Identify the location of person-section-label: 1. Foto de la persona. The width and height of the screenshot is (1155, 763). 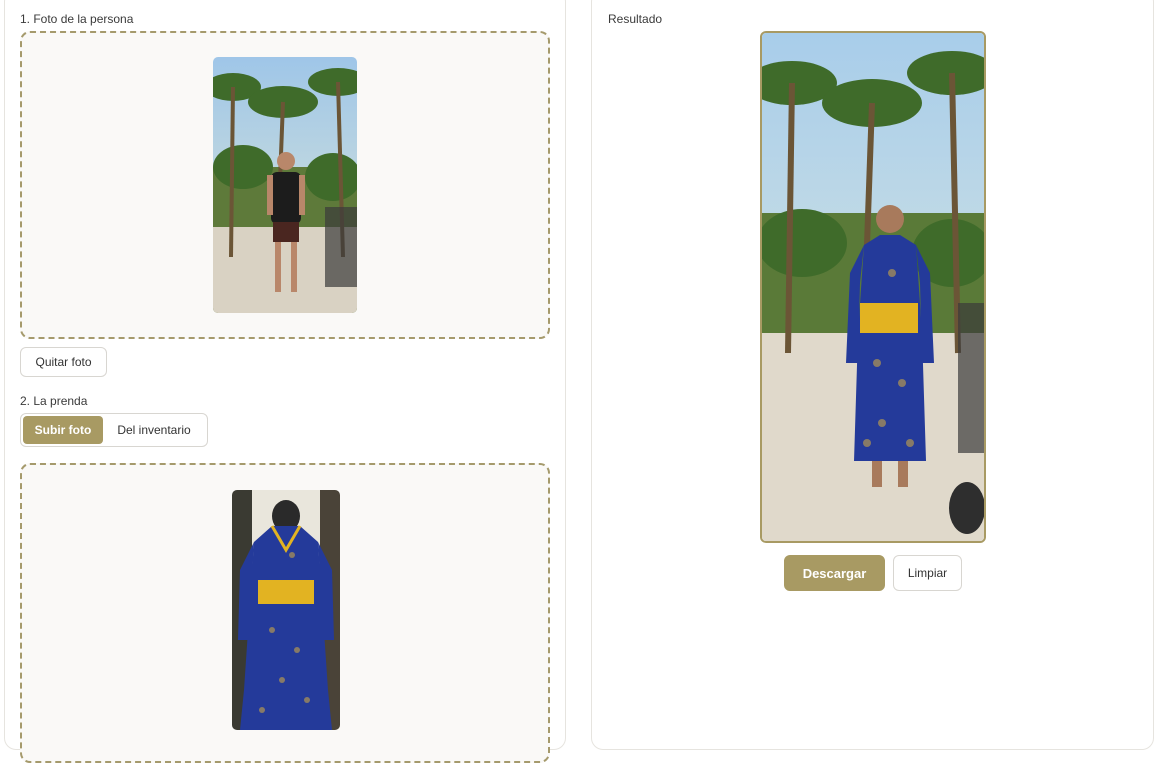
(77, 19).